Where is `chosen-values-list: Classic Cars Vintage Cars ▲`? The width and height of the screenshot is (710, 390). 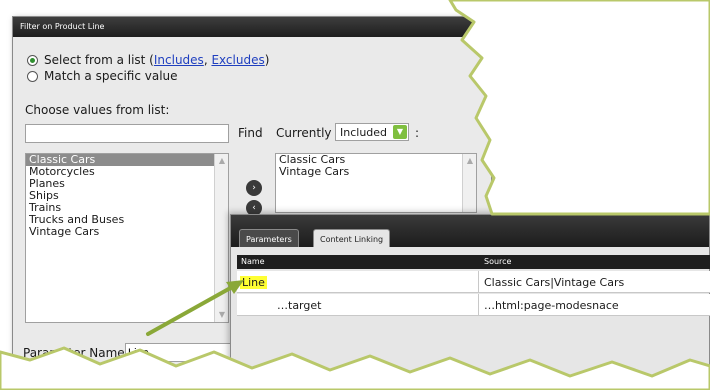 chosen-values-list: Classic Cars Vintage Cars ▲ is located at coordinates (376, 183).